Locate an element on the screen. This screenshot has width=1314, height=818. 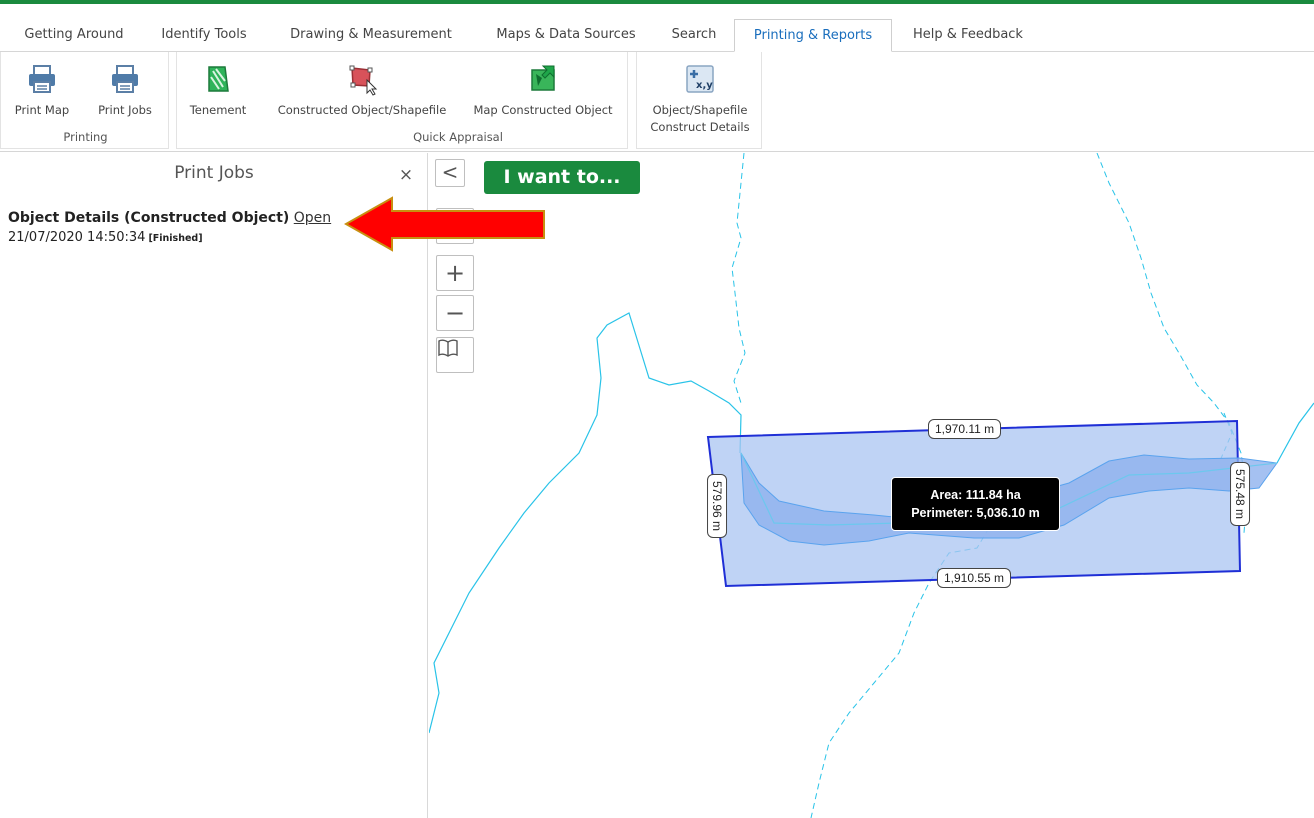
measurement-label-right: 575.48 m is located at coordinates (1240, 494).